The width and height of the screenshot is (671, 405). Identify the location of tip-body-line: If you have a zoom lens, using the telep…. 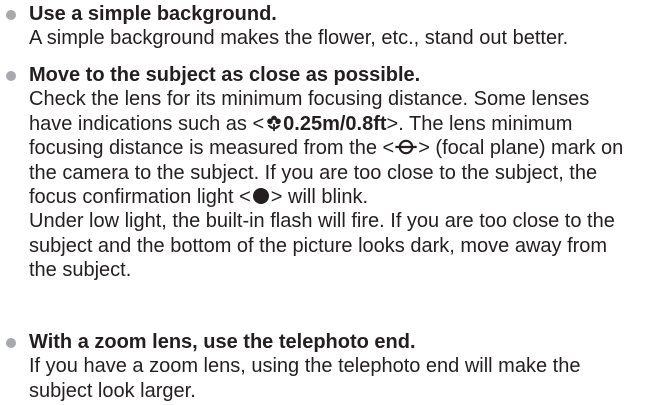
(305, 366).